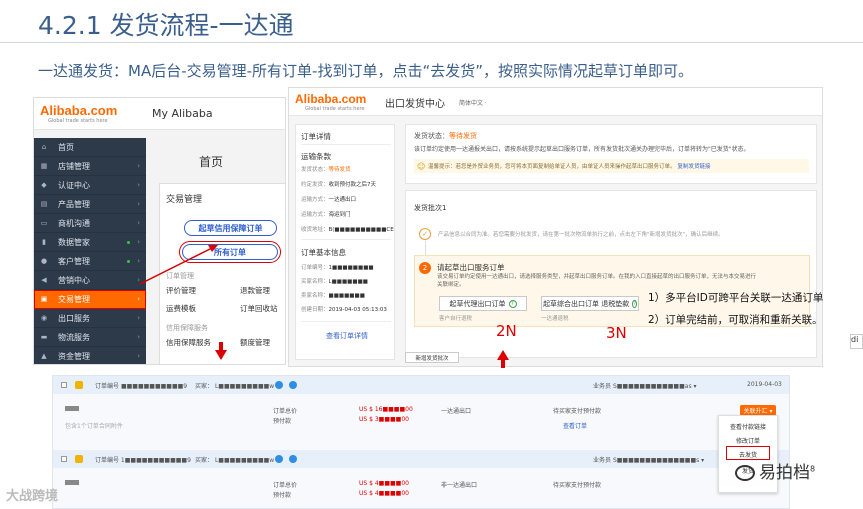  Describe the element at coordinates (471, 267) in the screenshot. I see `step2-title: 请起草出口服务订单` at that location.